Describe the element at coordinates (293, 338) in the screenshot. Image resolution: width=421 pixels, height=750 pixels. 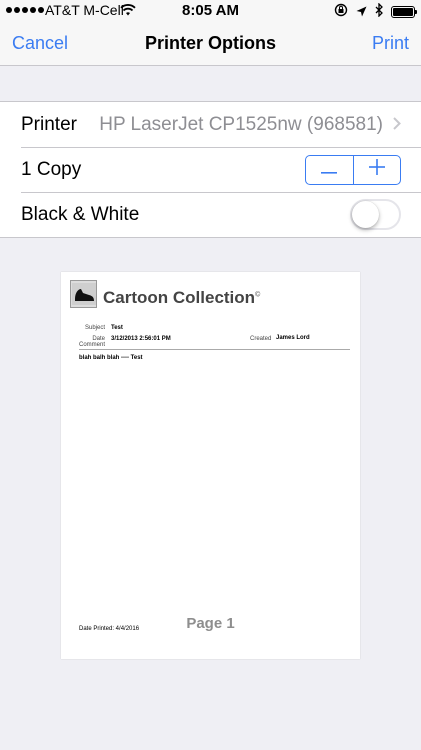
I see `created-value: James Lord` at that location.